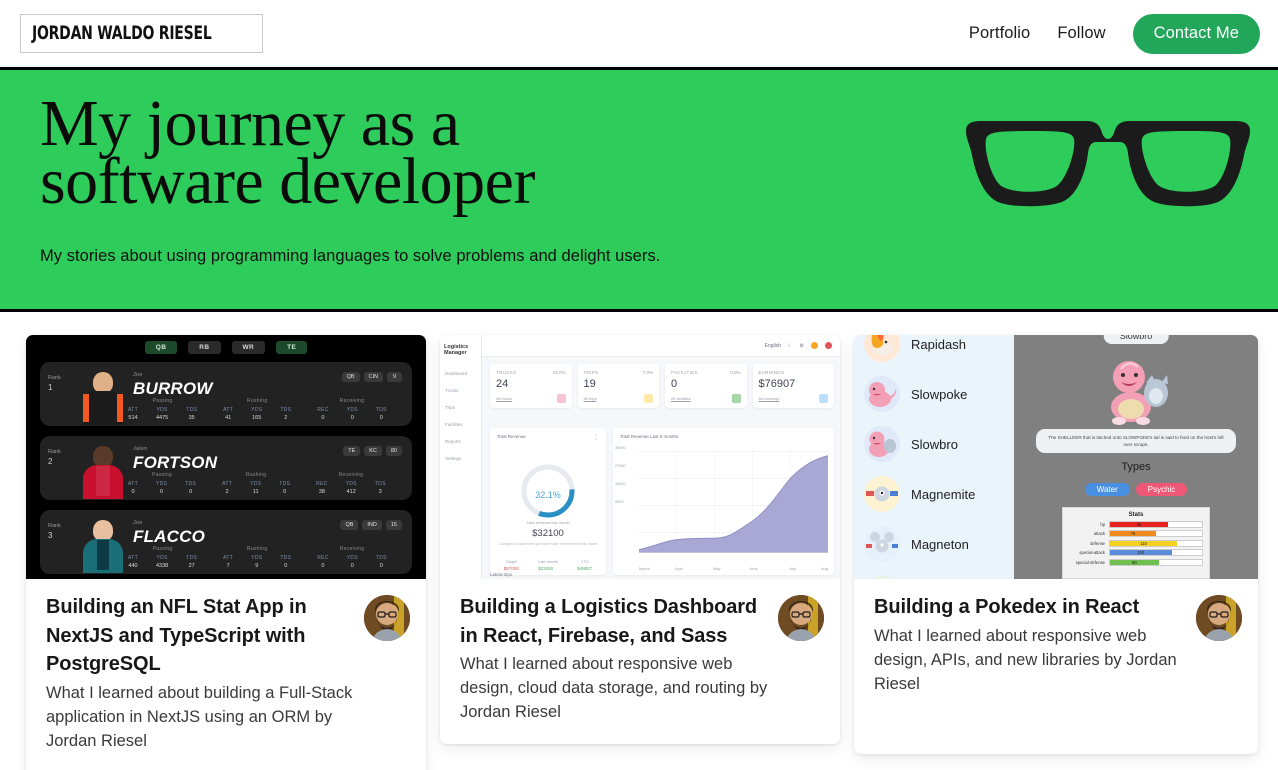  Describe the element at coordinates (352, 451) in the screenshot. I see `player-position-badge: TE` at that location.